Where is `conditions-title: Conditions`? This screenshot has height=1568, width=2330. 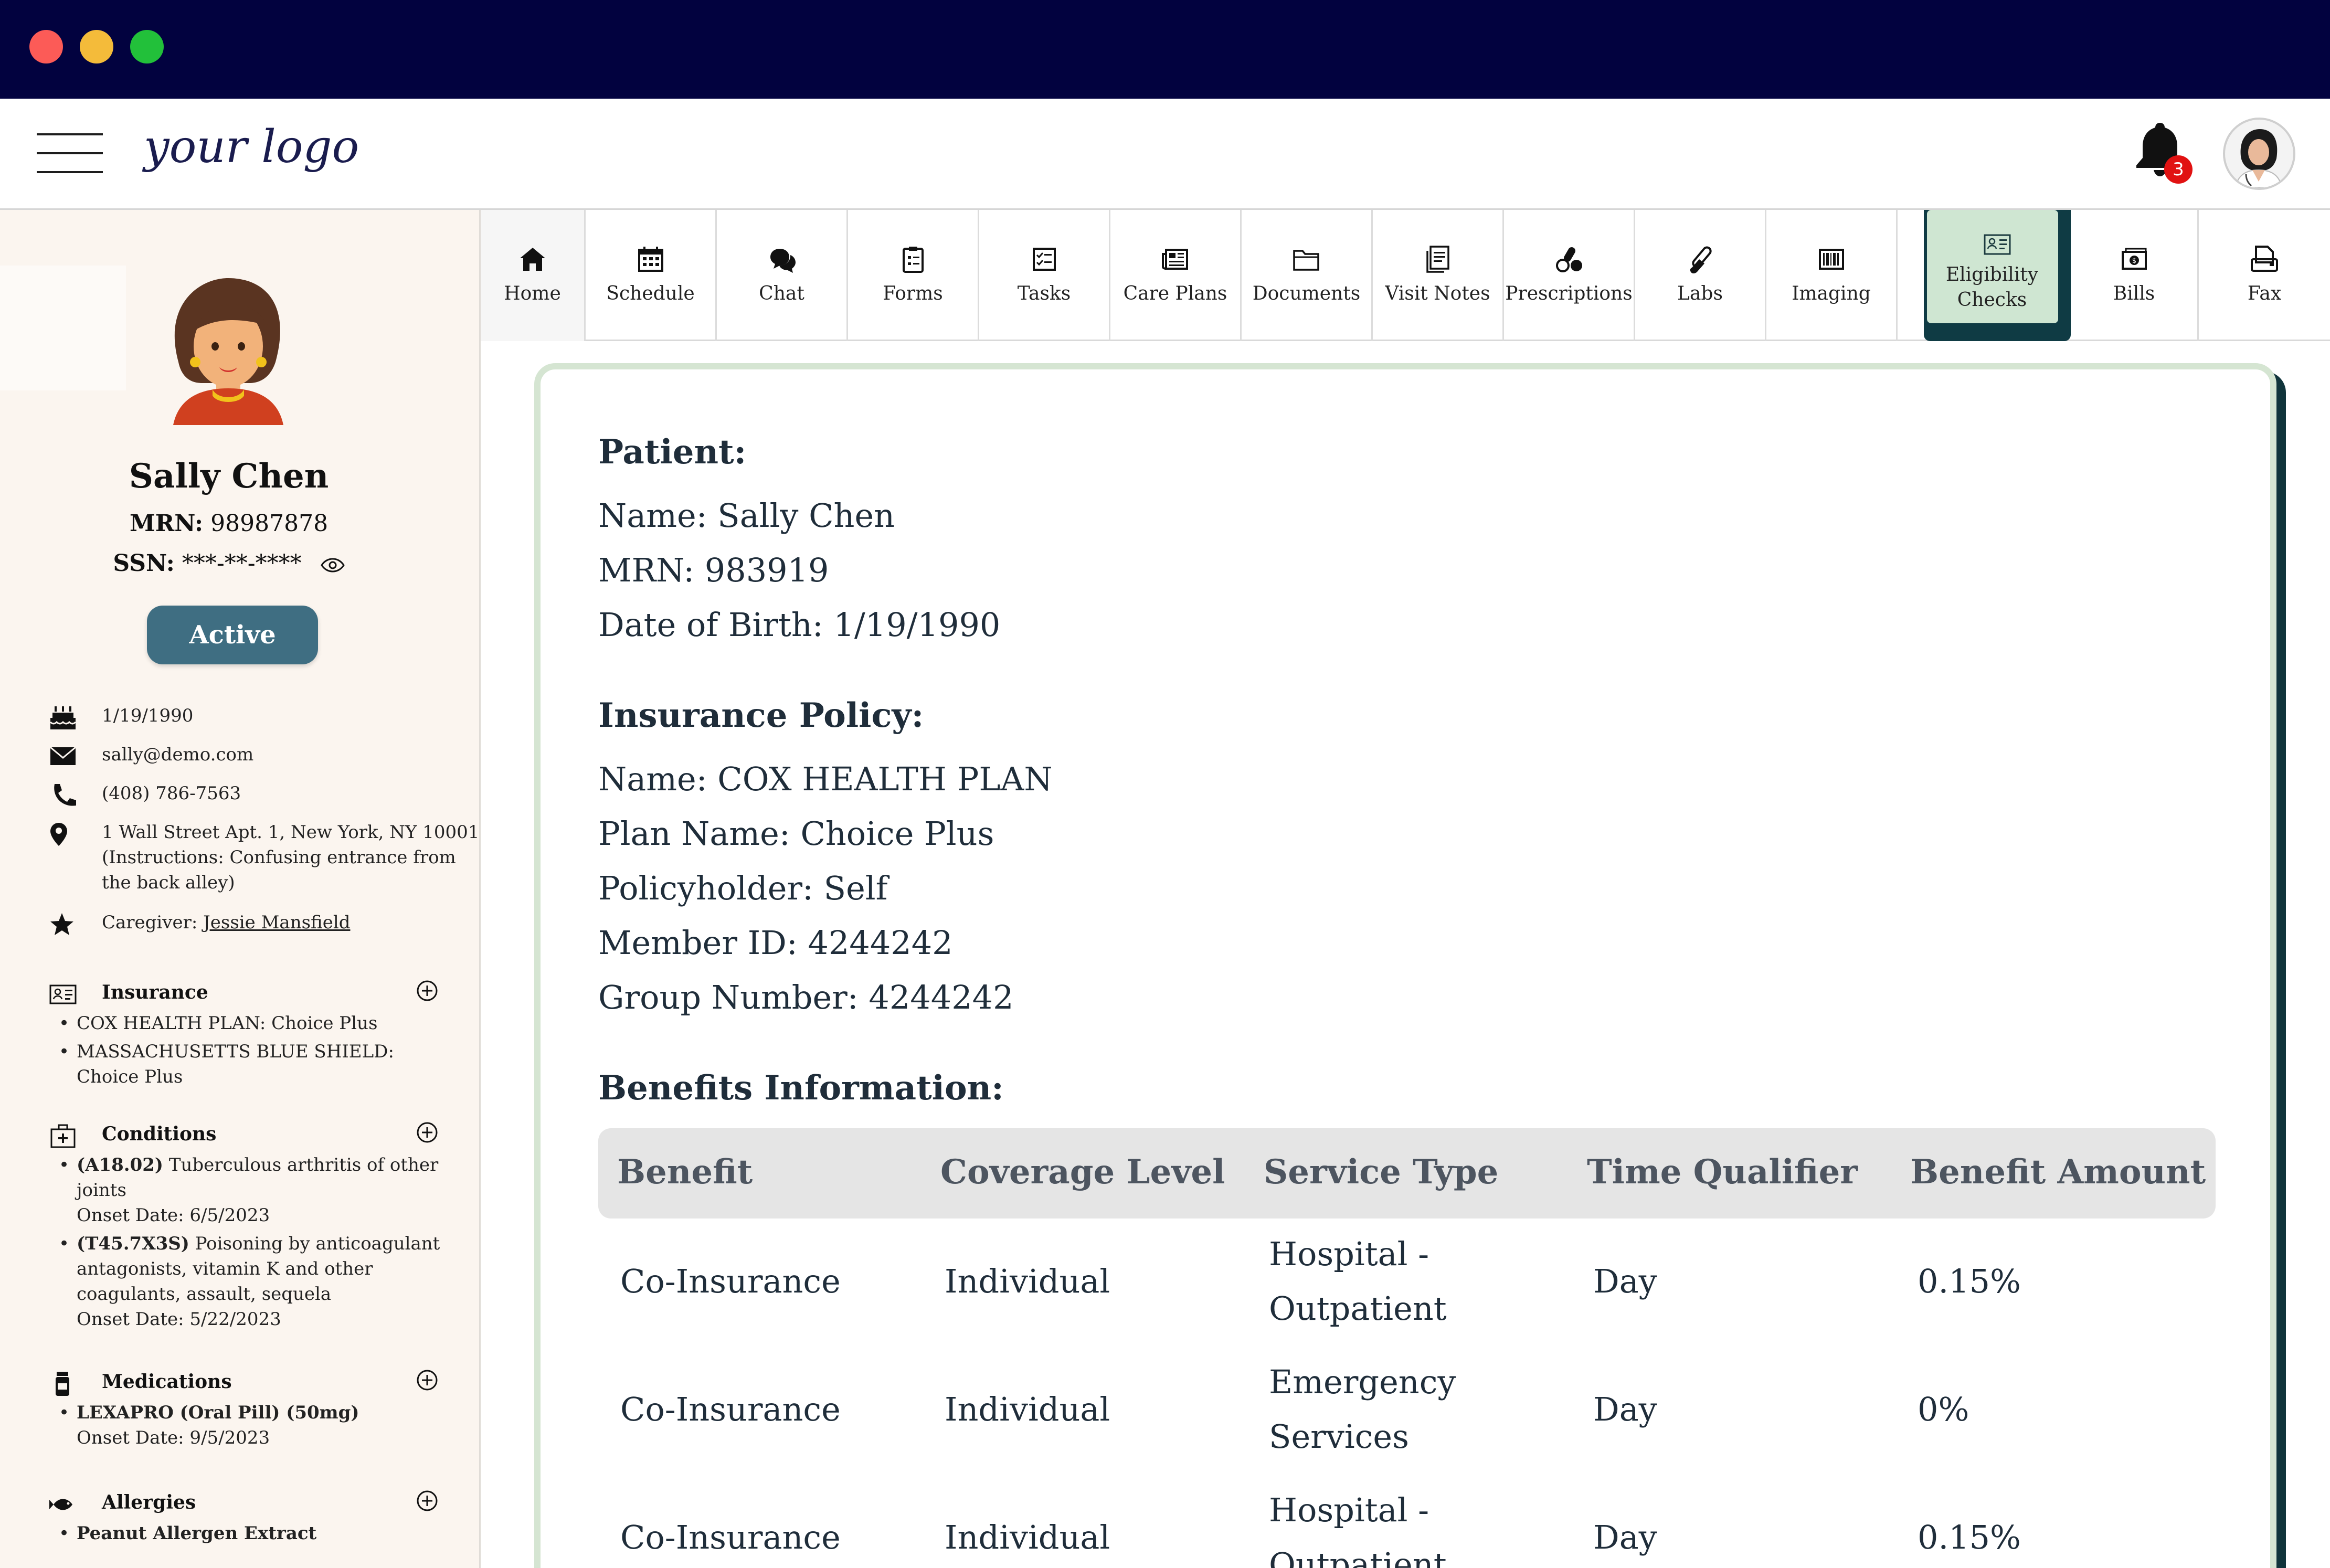
conditions-title: Conditions is located at coordinates (159, 1134).